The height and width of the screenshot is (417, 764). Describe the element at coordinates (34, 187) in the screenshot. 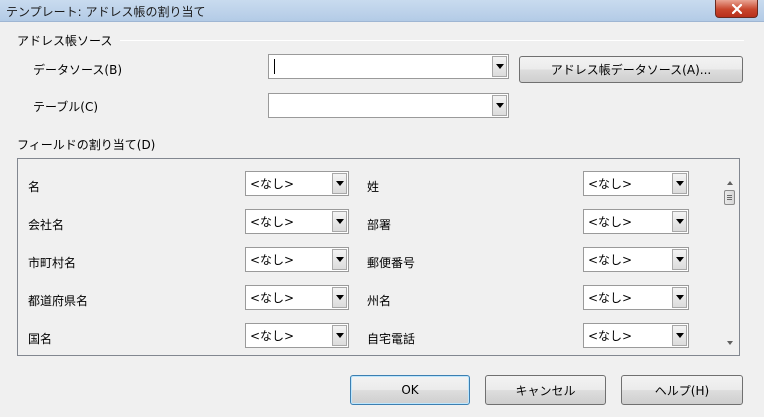

I see `field-label: 名` at that location.